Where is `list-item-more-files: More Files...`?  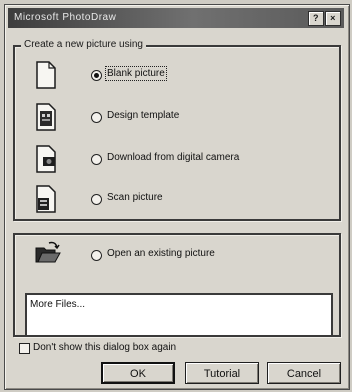
list-item-more-files: More Files... is located at coordinates (57, 304).